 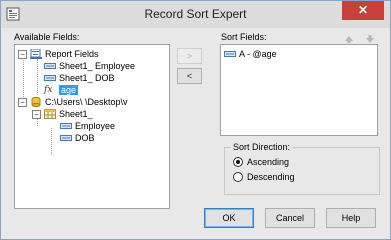 I want to click on descending-label: Descending, so click(x=271, y=177).